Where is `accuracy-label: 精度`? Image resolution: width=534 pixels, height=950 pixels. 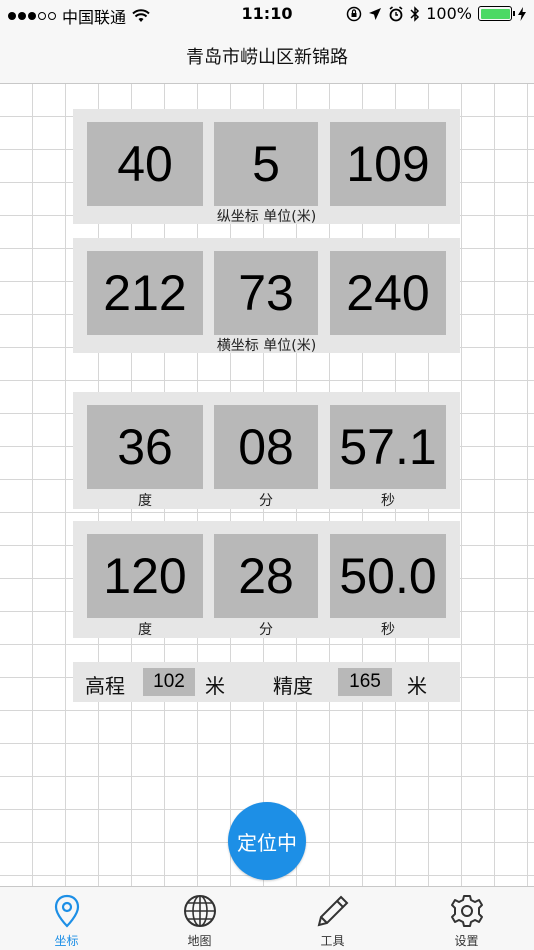
accuracy-label: 精度 is located at coordinates (293, 686).